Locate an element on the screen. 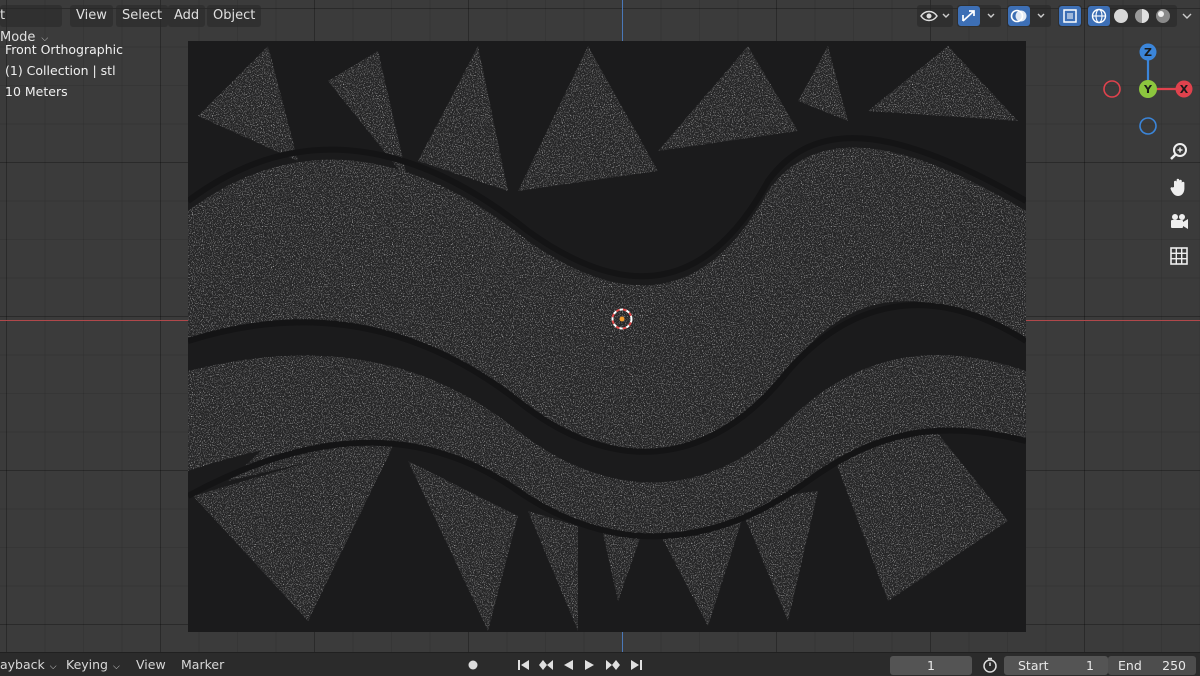 This screenshot has width=1200, height=676. navigation-gizmo: Z X Y is located at coordinates (1150, 90).